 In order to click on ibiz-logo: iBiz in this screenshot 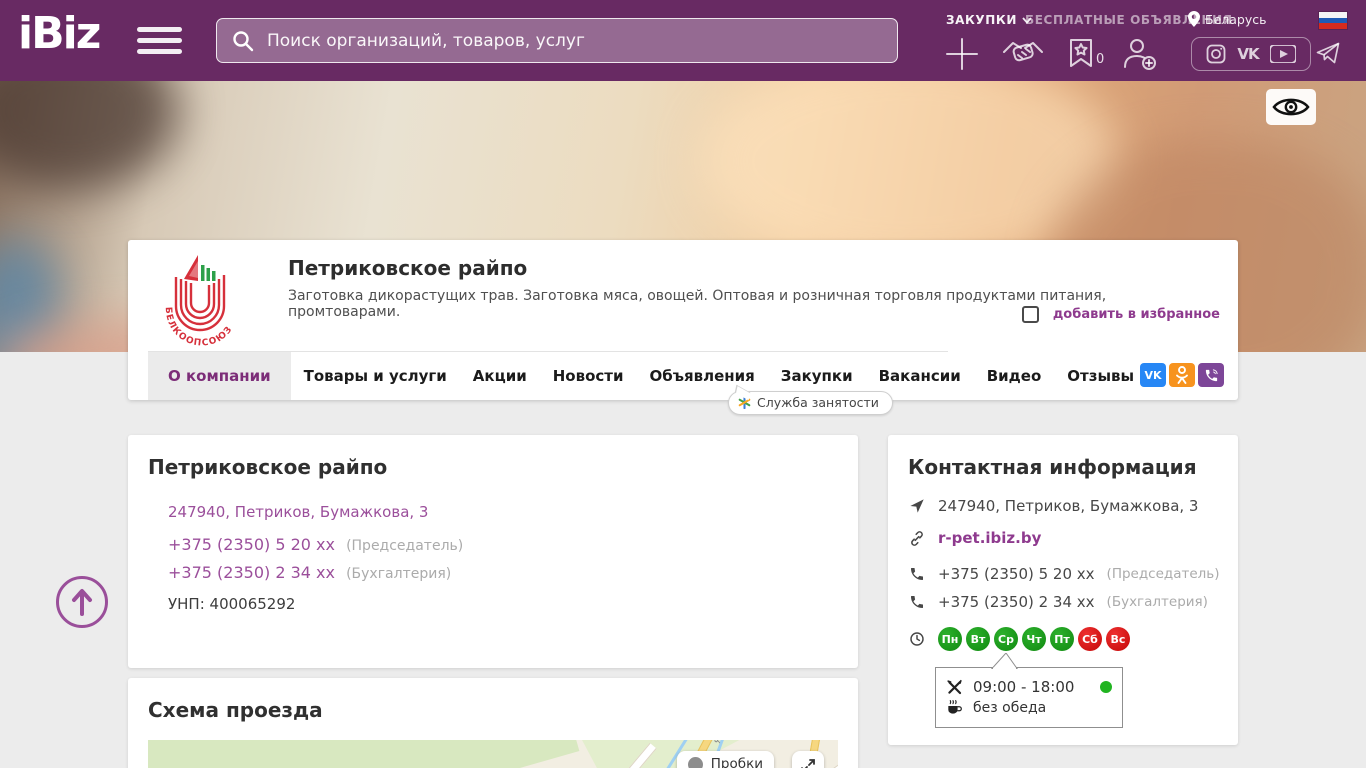, I will do `click(59, 33)`.